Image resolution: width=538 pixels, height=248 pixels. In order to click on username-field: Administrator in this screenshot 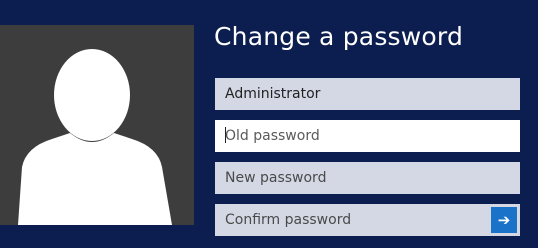, I will do `click(367, 94)`.